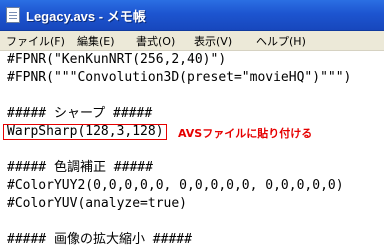 This screenshot has width=384, height=249. What do you see at coordinates (86, 16) in the screenshot?
I see `window-title: Legacy.avs - メモ帳` at bounding box center [86, 16].